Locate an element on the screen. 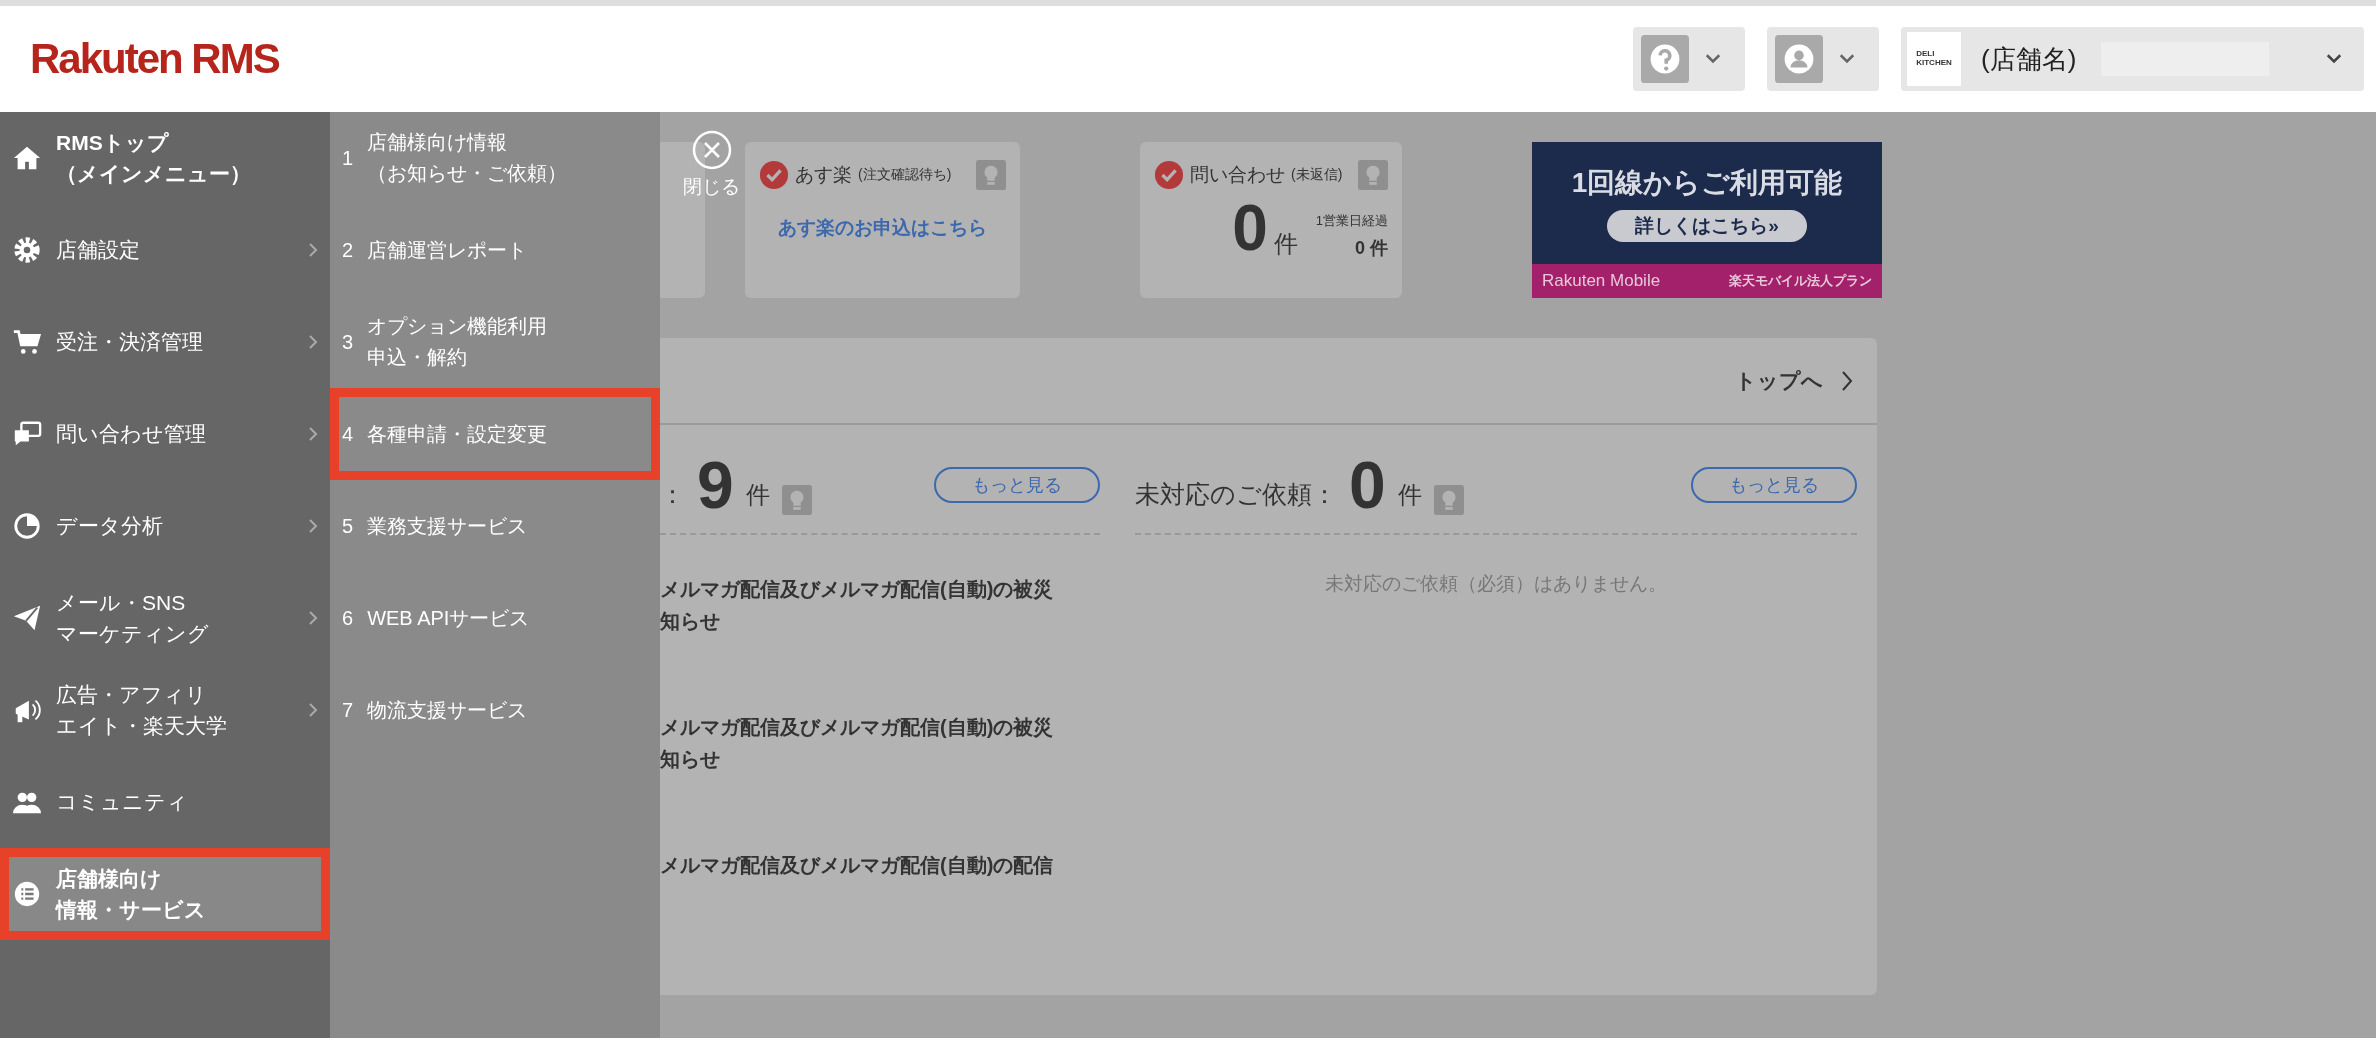 The height and width of the screenshot is (1038, 2376). brand-name: Rakuten Mobile is located at coordinates (1601, 281).